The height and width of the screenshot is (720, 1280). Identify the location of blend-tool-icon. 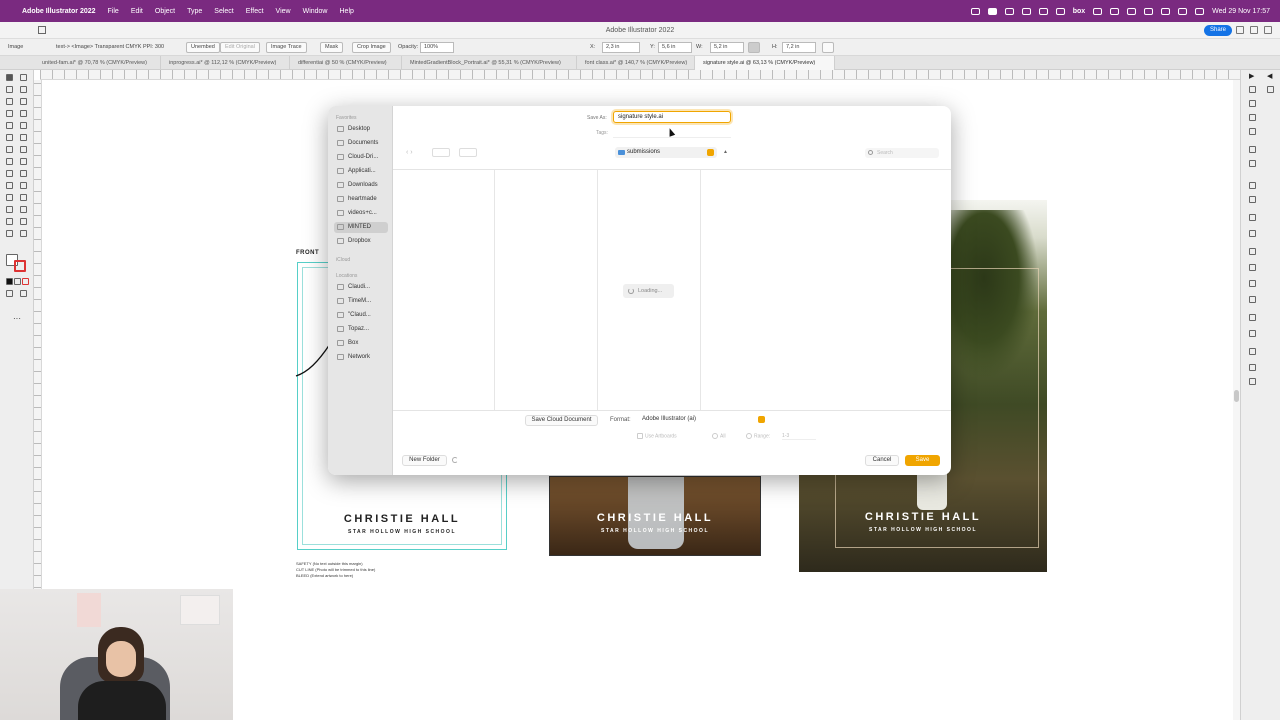
(23, 197).